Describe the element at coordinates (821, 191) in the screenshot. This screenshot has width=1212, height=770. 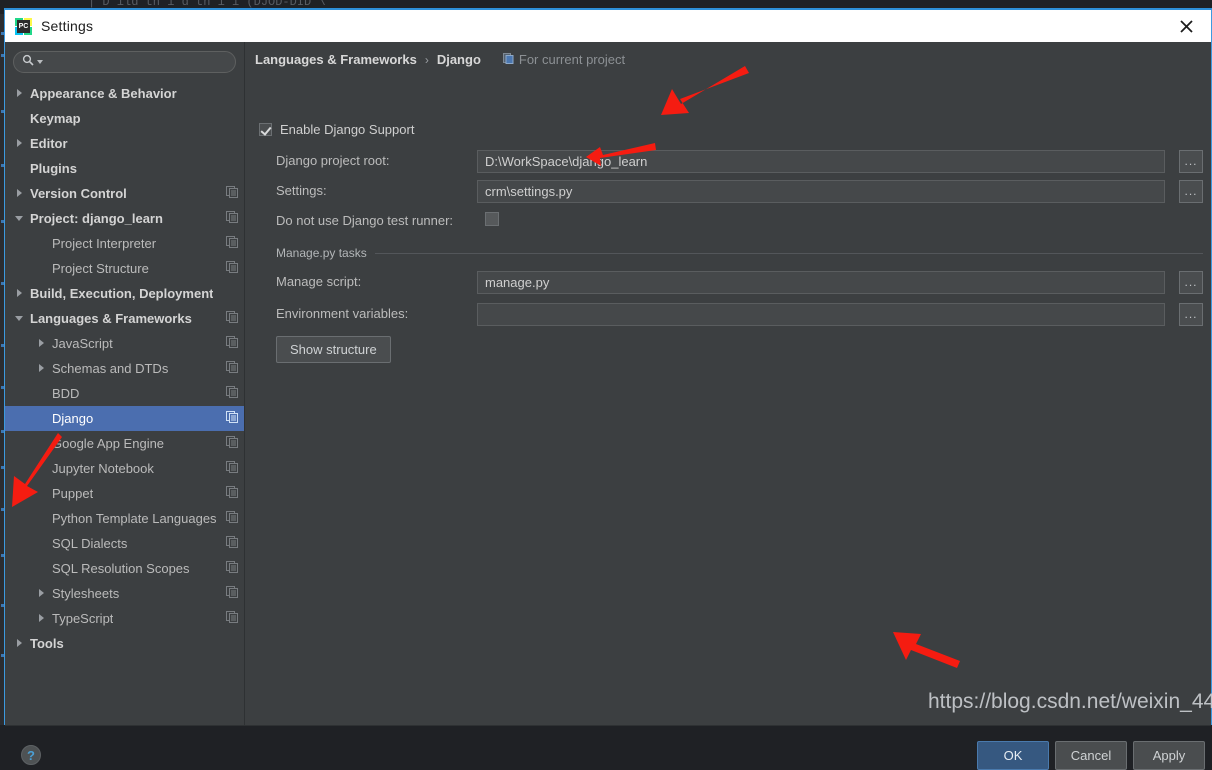
I see `django-settings-input: crm\settings.py` at that location.